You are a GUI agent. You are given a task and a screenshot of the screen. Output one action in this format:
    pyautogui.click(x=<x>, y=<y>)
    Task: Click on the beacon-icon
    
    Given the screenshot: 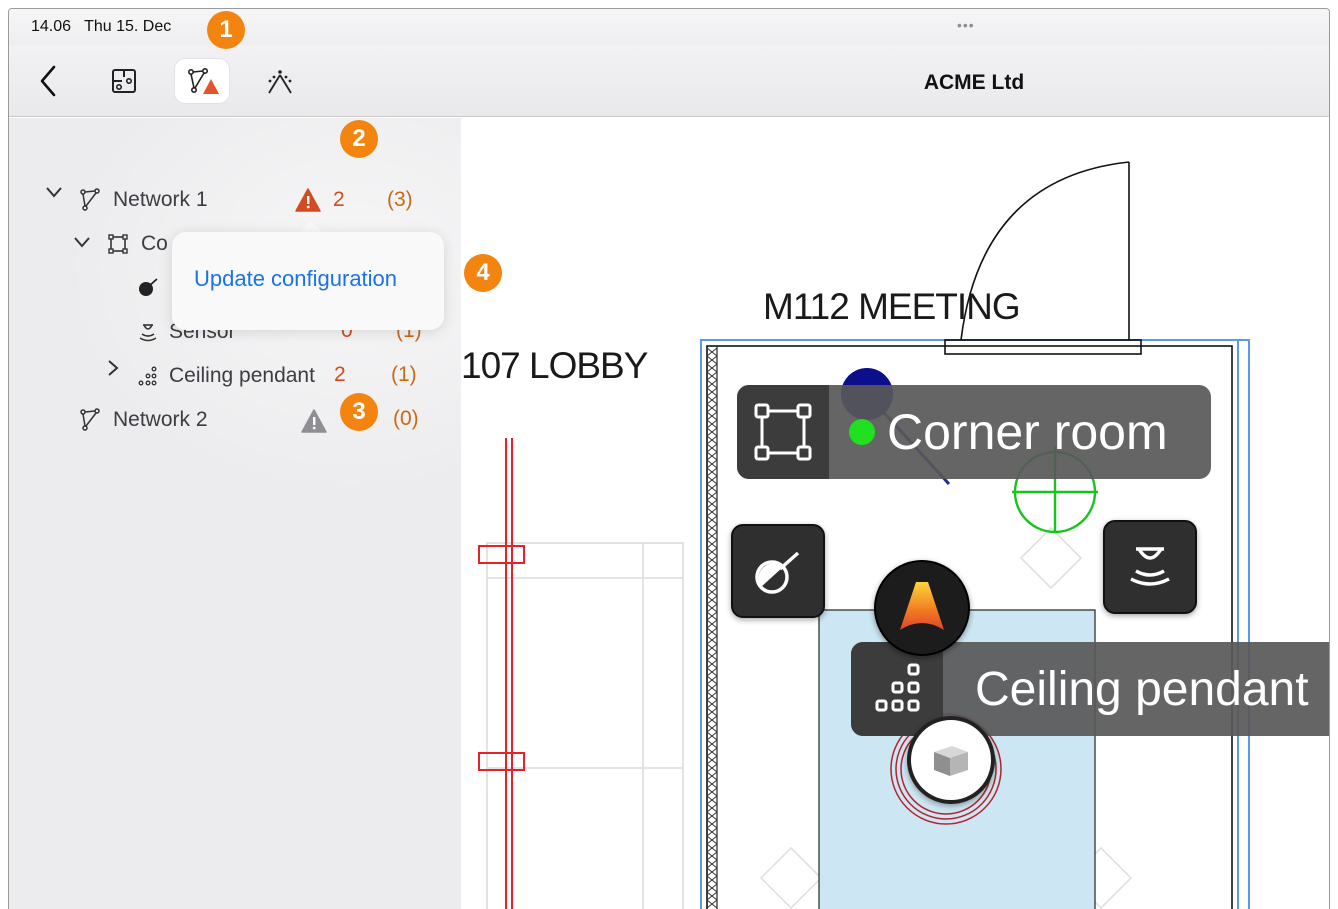 What is the action you would take?
    pyautogui.click(x=280, y=82)
    